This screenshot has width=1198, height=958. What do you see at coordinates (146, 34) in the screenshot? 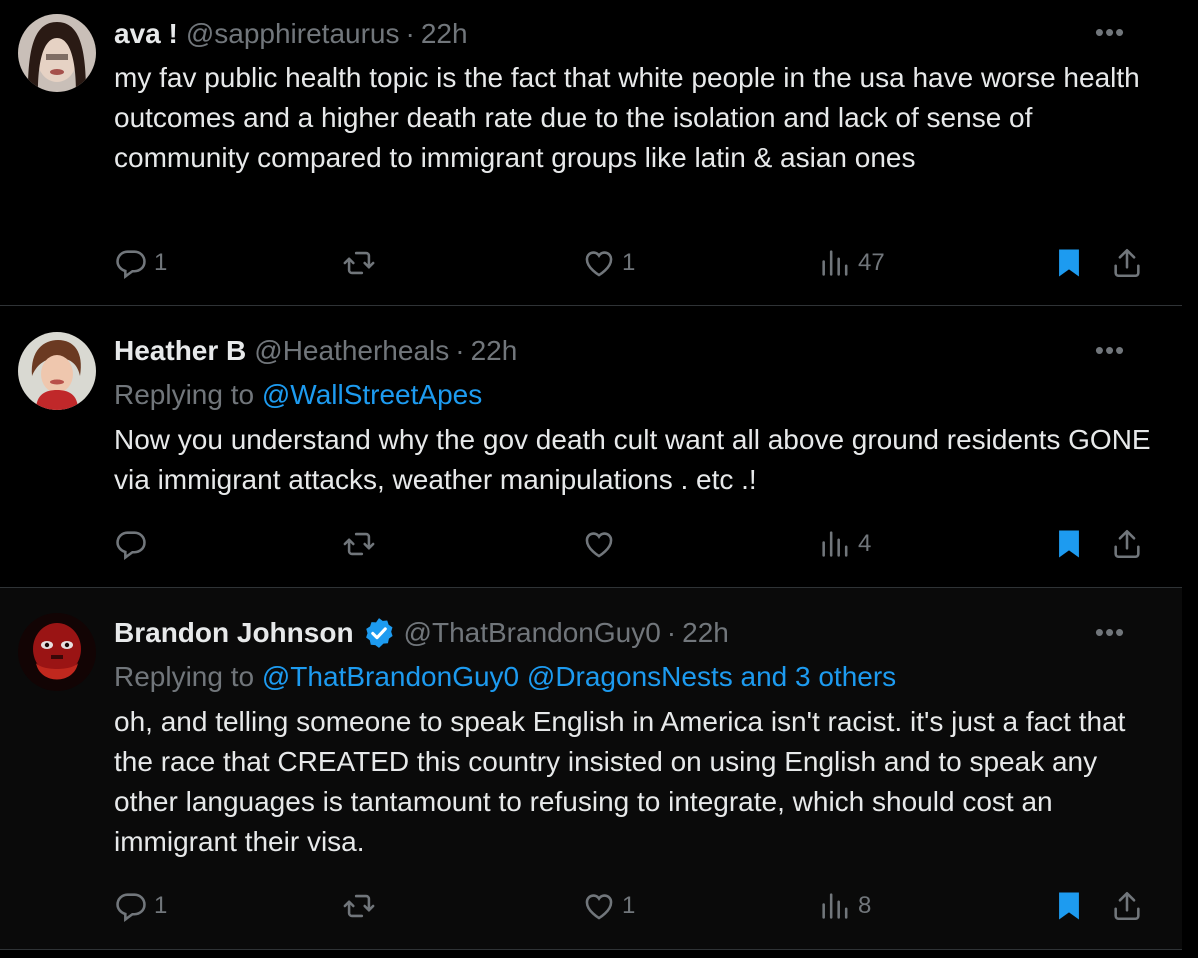
I see `author-name: ava !` at bounding box center [146, 34].